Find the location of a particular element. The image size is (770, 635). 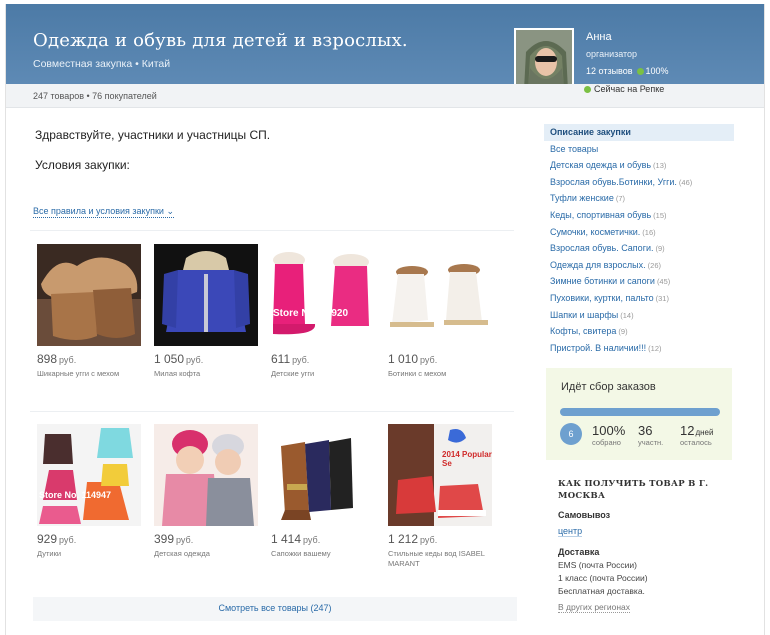

product-name: Стильные кеды вод ISABEL MARANT is located at coordinates (440, 559).